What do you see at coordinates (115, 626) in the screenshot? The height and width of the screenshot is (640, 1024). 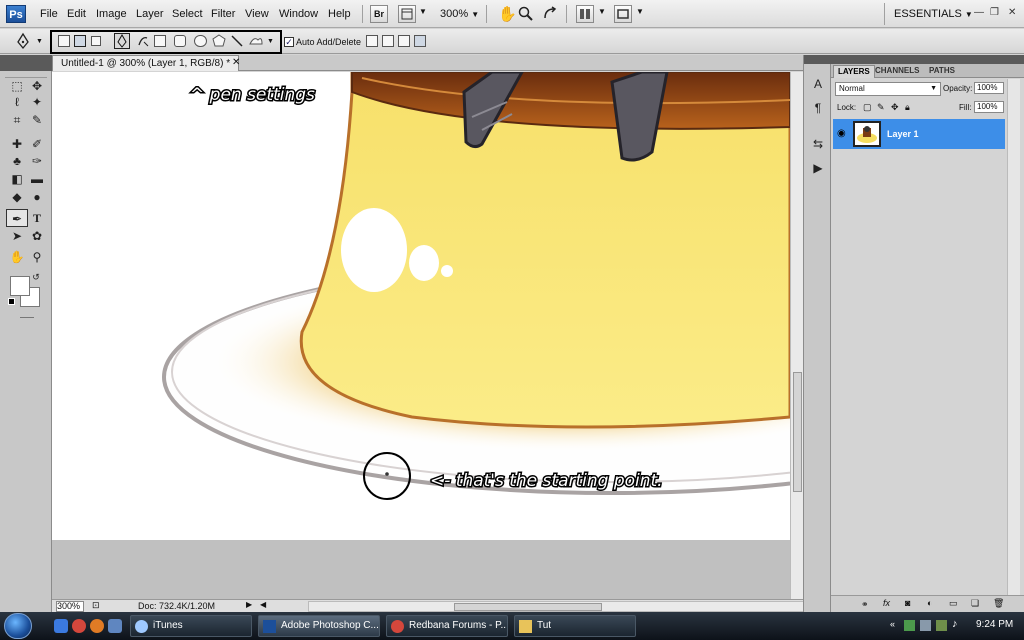 I see `show-desktop-icon` at bounding box center [115, 626].